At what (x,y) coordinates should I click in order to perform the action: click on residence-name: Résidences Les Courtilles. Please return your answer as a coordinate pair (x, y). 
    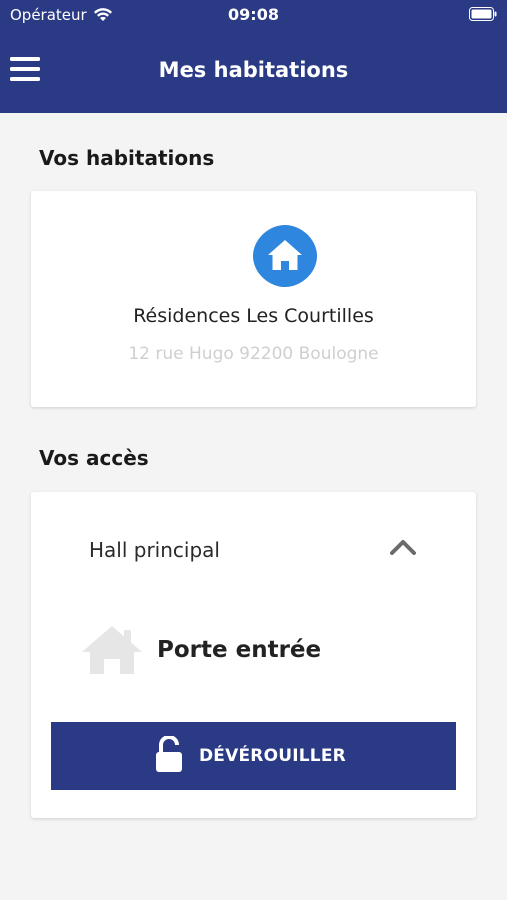
    Looking at the image, I should click on (253, 316).